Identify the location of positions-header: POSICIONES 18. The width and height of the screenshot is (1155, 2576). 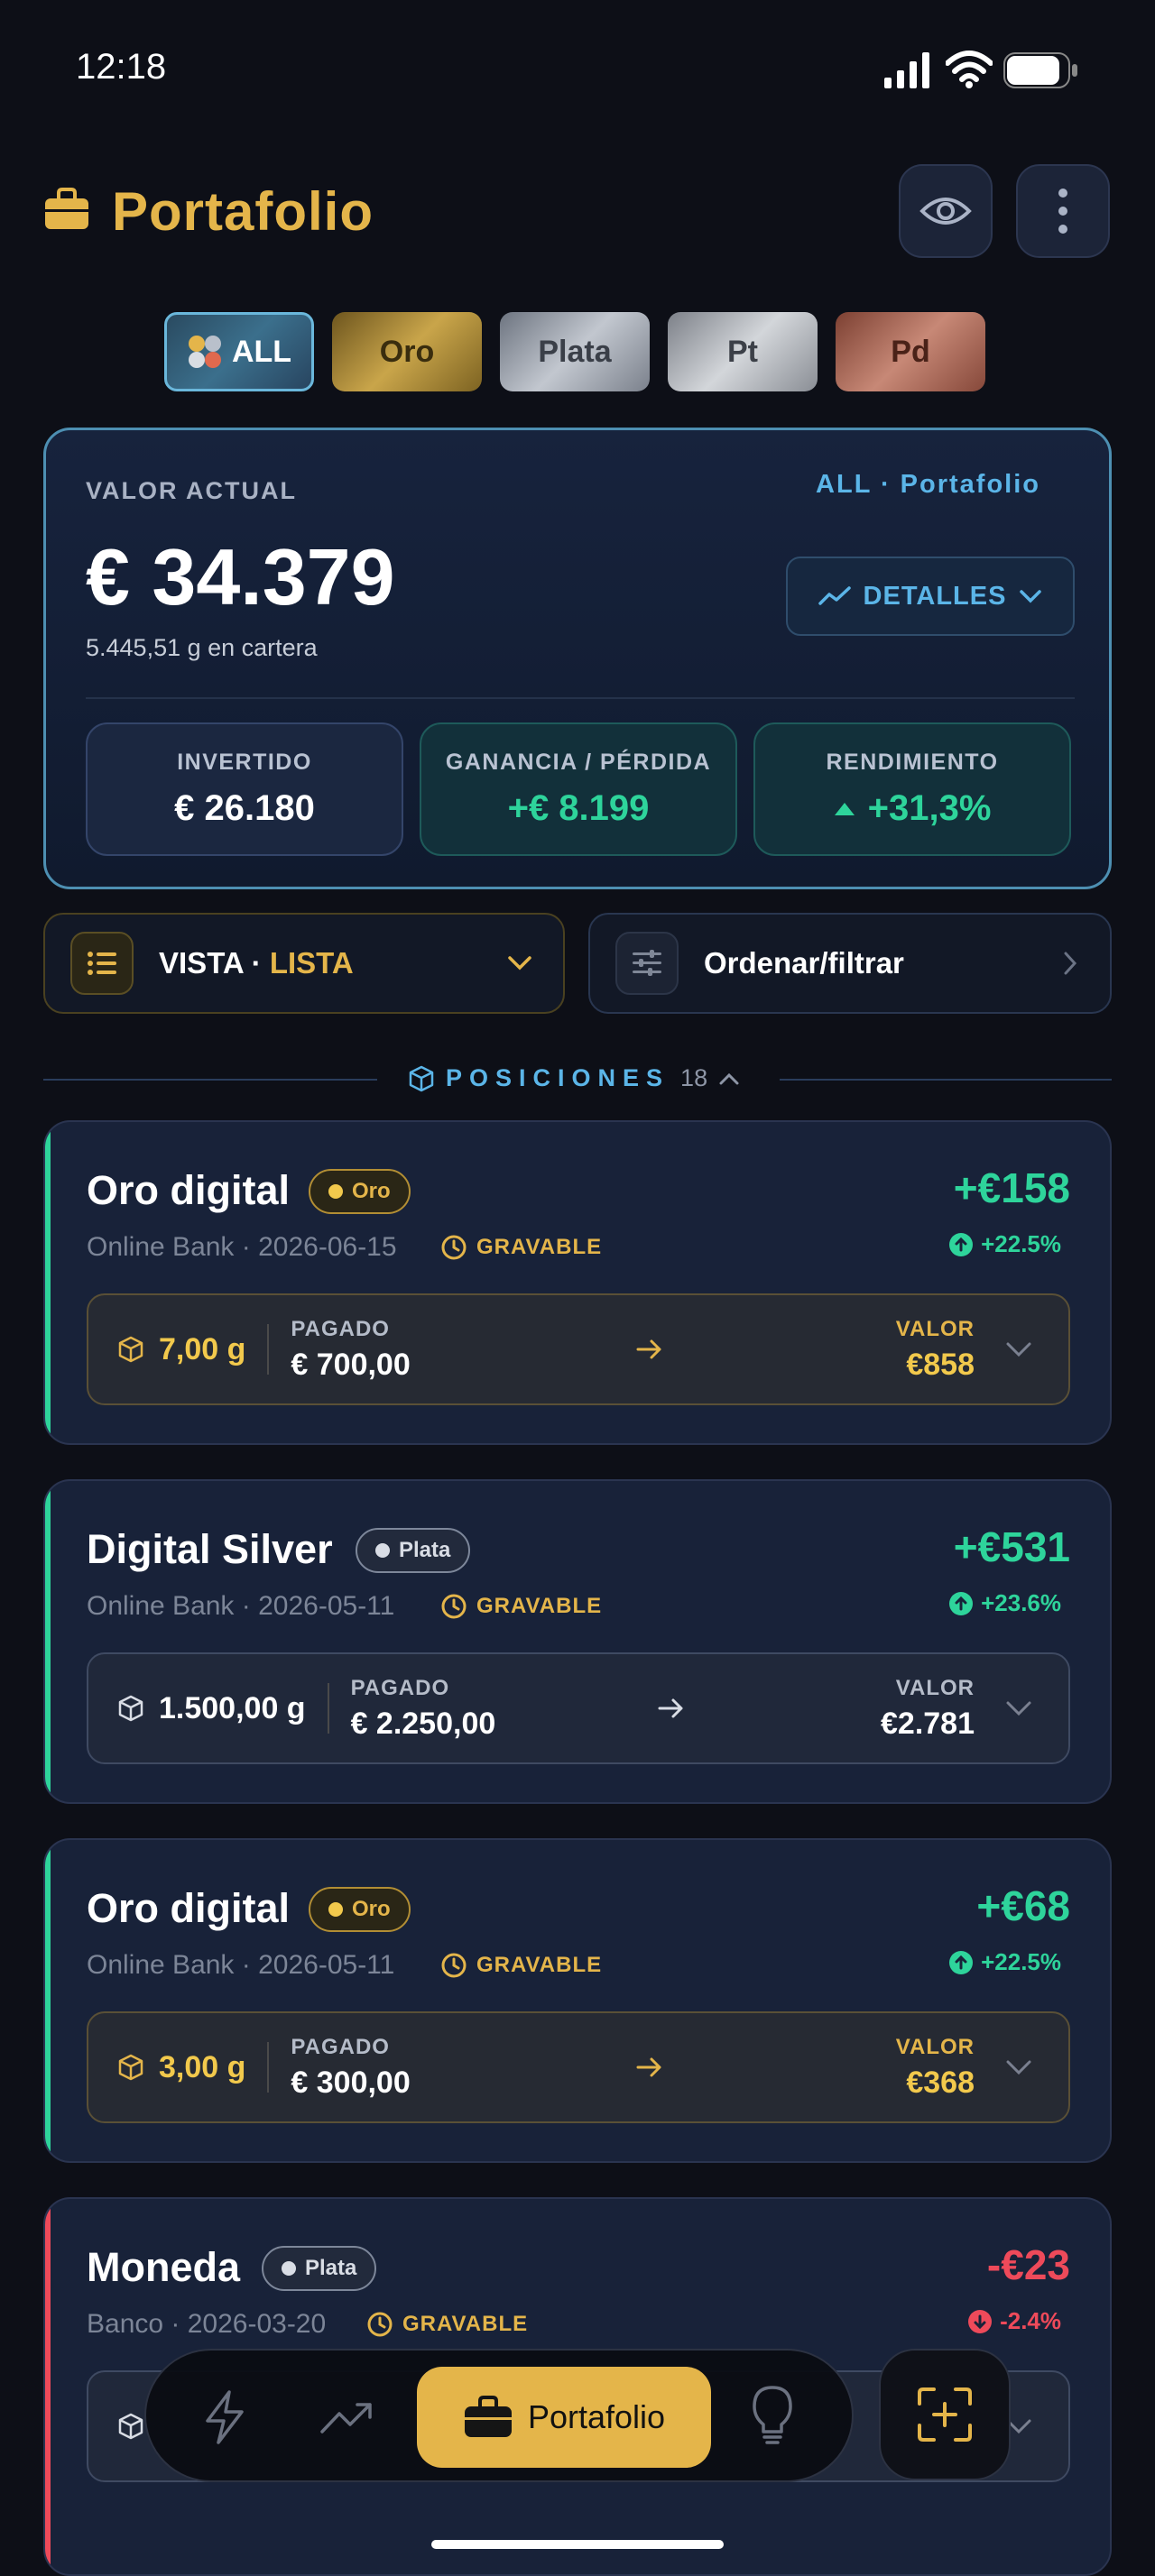
(574, 1078).